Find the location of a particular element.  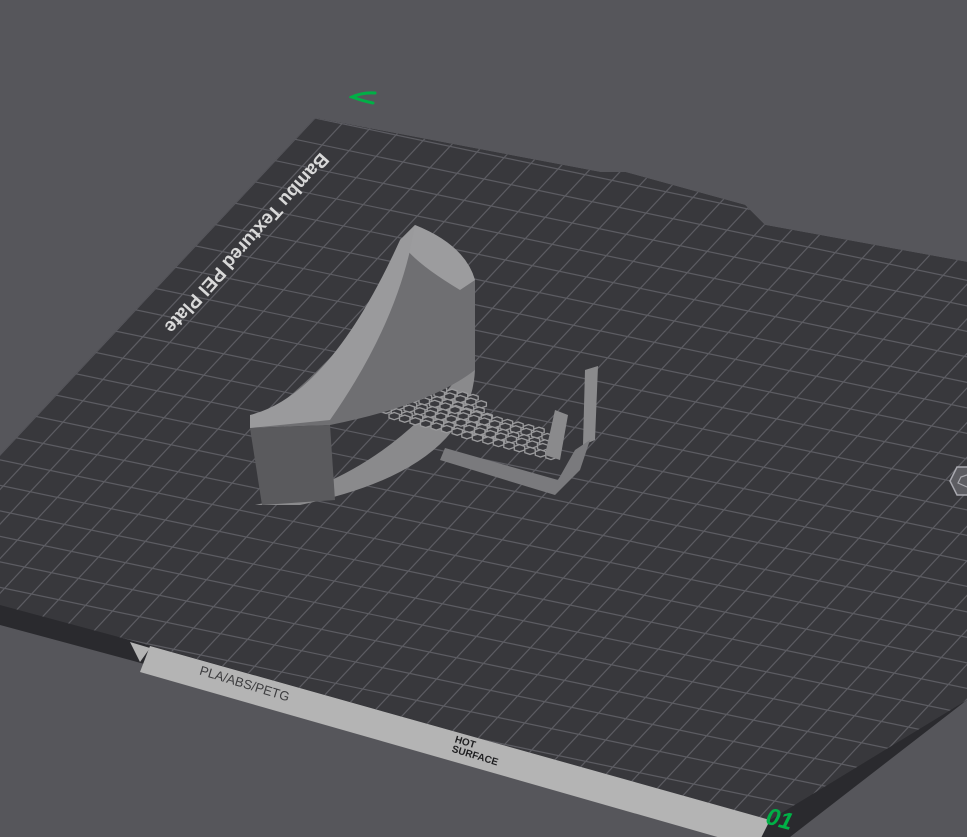

axis-marker-icon is located at coordinates (363, 98).